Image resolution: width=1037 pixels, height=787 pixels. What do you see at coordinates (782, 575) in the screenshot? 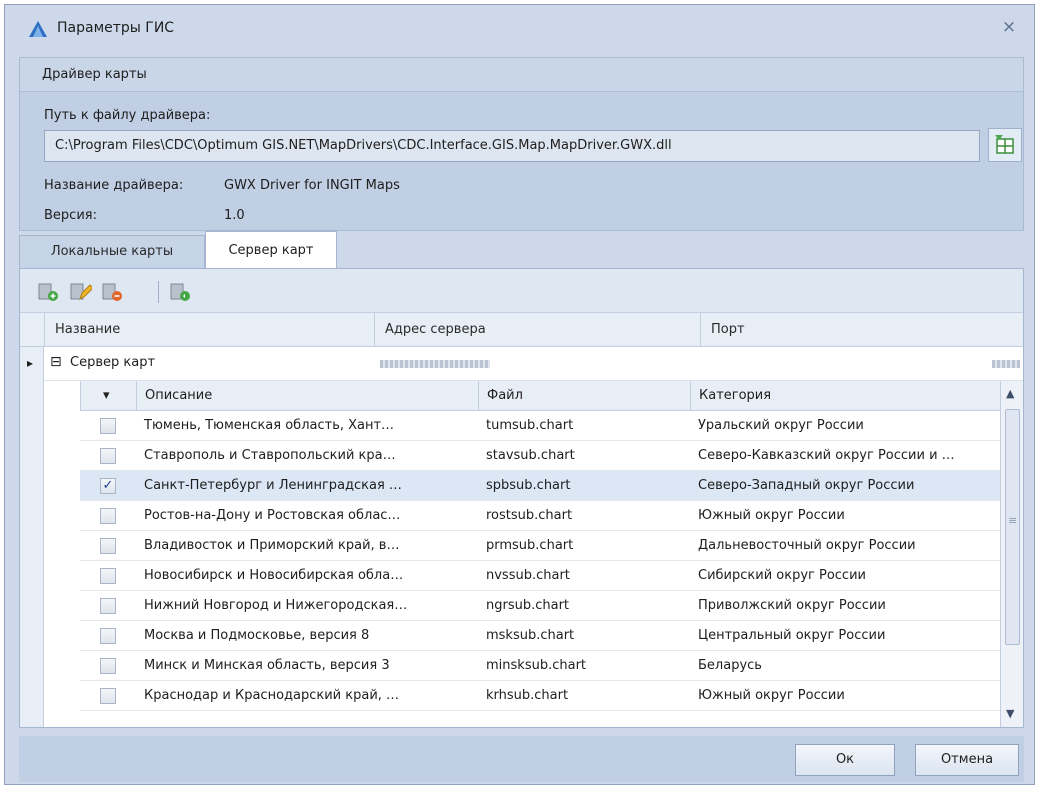
I see `row-category: Сибирский округ России` at bounding box center [782, 575].